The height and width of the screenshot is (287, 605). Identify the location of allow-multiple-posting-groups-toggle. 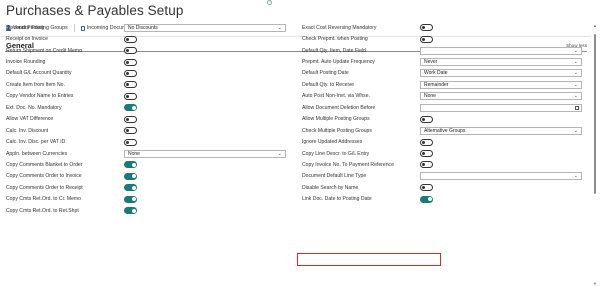
(426, 119).